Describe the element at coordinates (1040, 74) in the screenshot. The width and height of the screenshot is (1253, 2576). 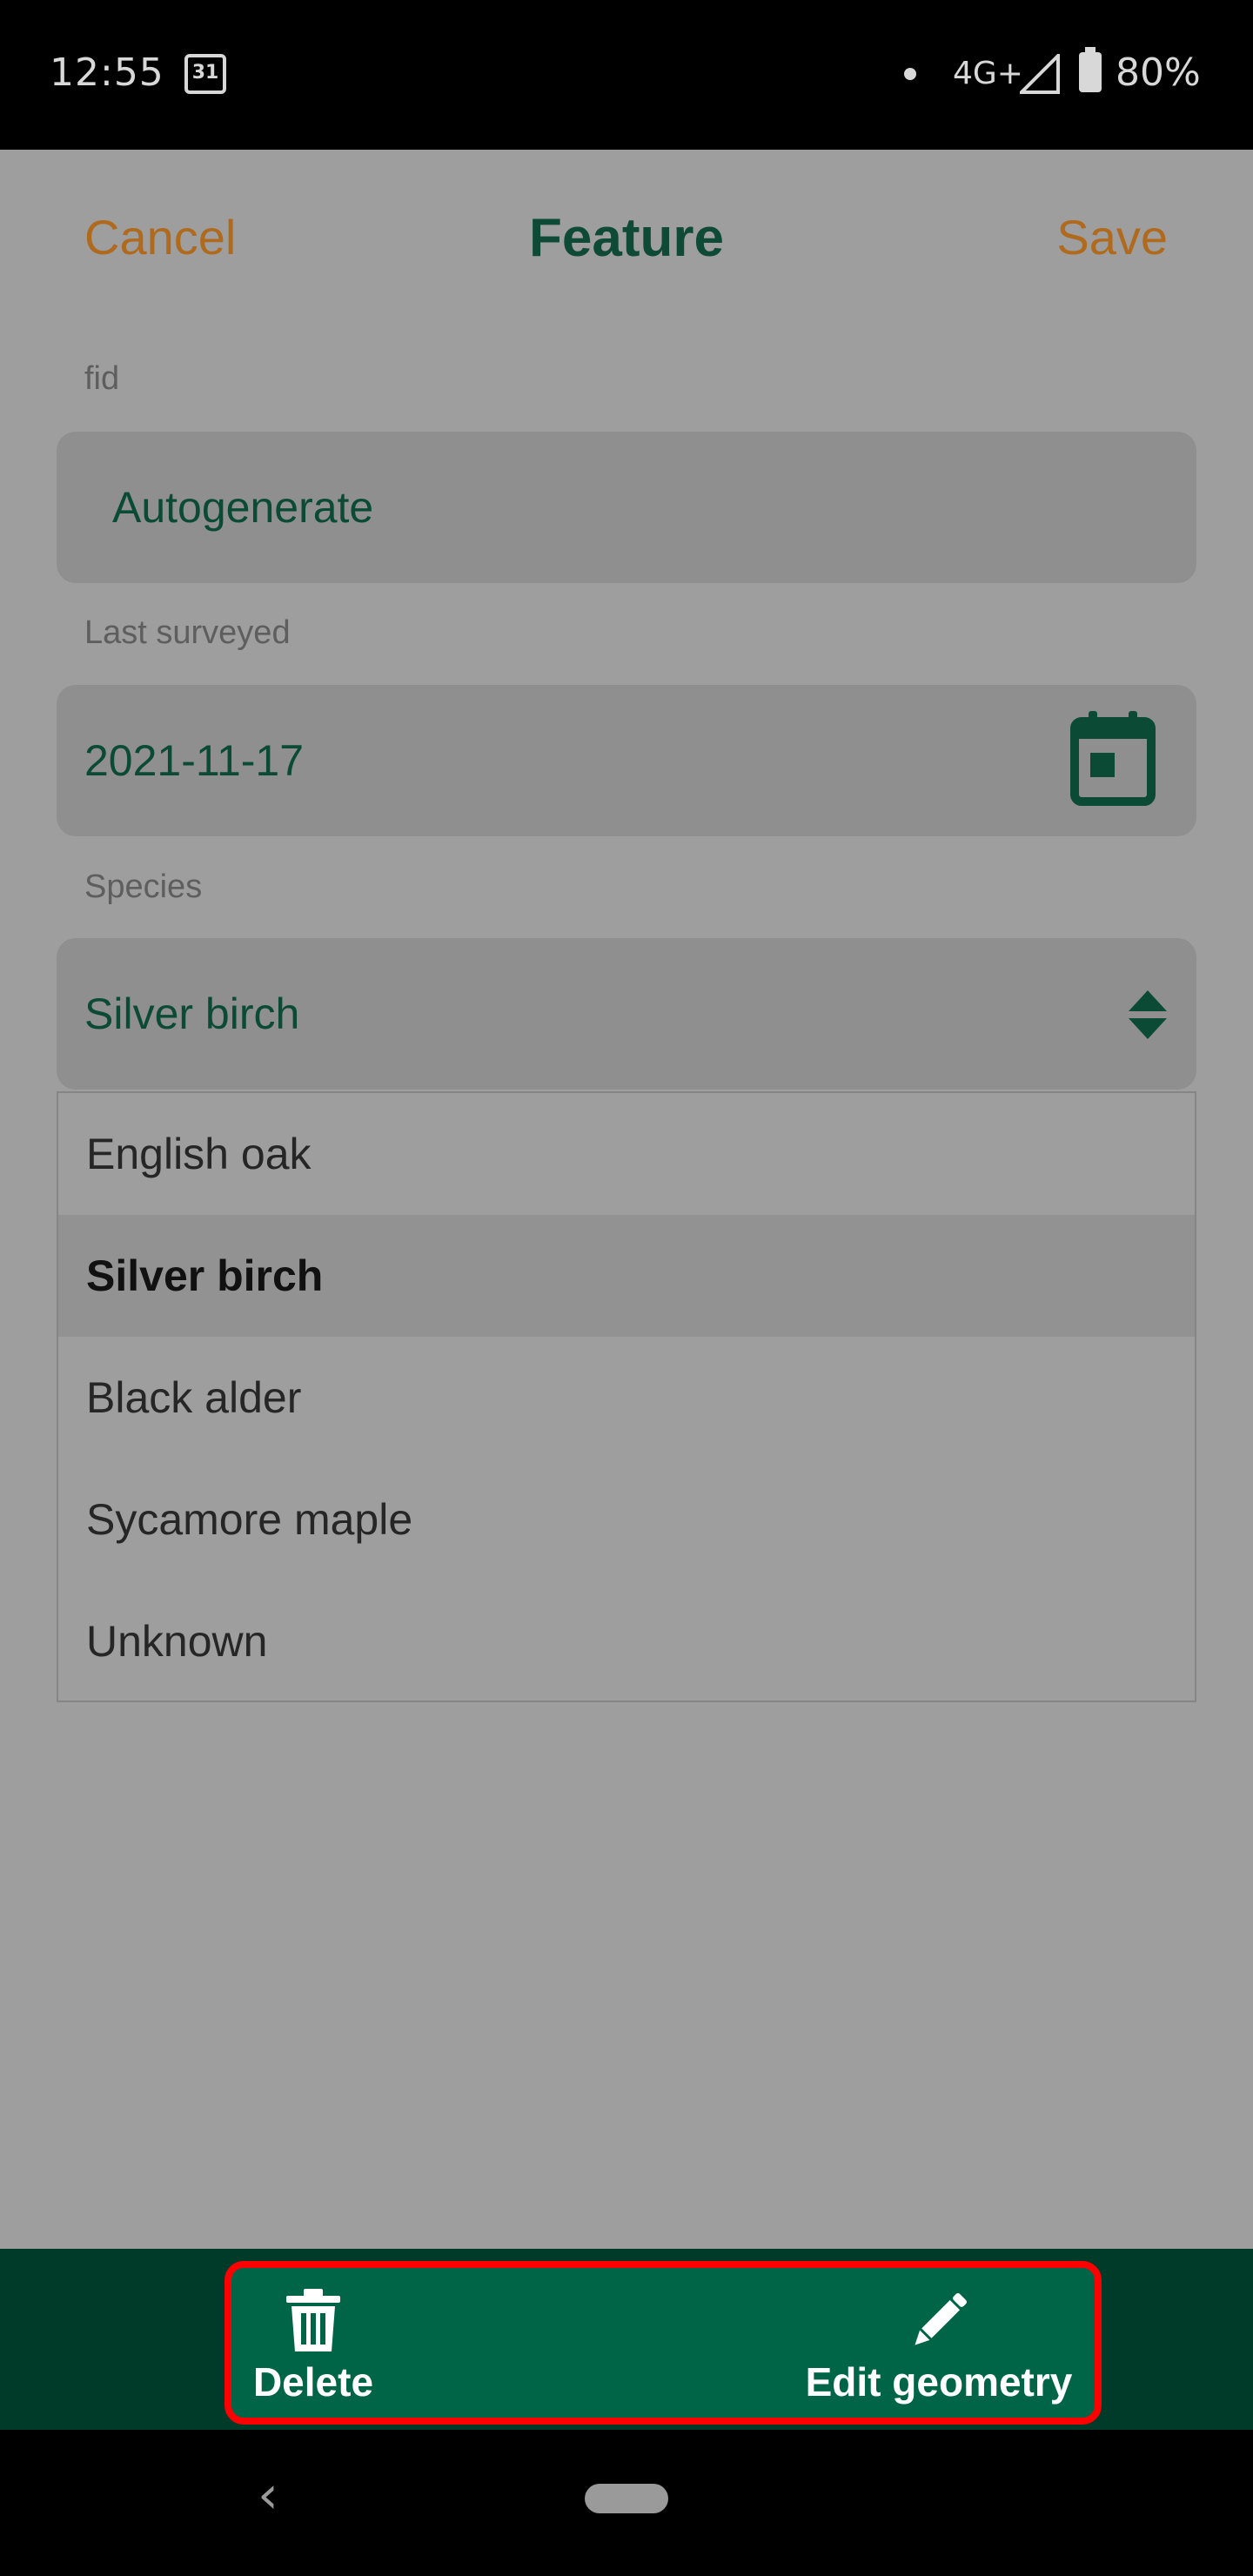
I see `signal-icon` at that location.